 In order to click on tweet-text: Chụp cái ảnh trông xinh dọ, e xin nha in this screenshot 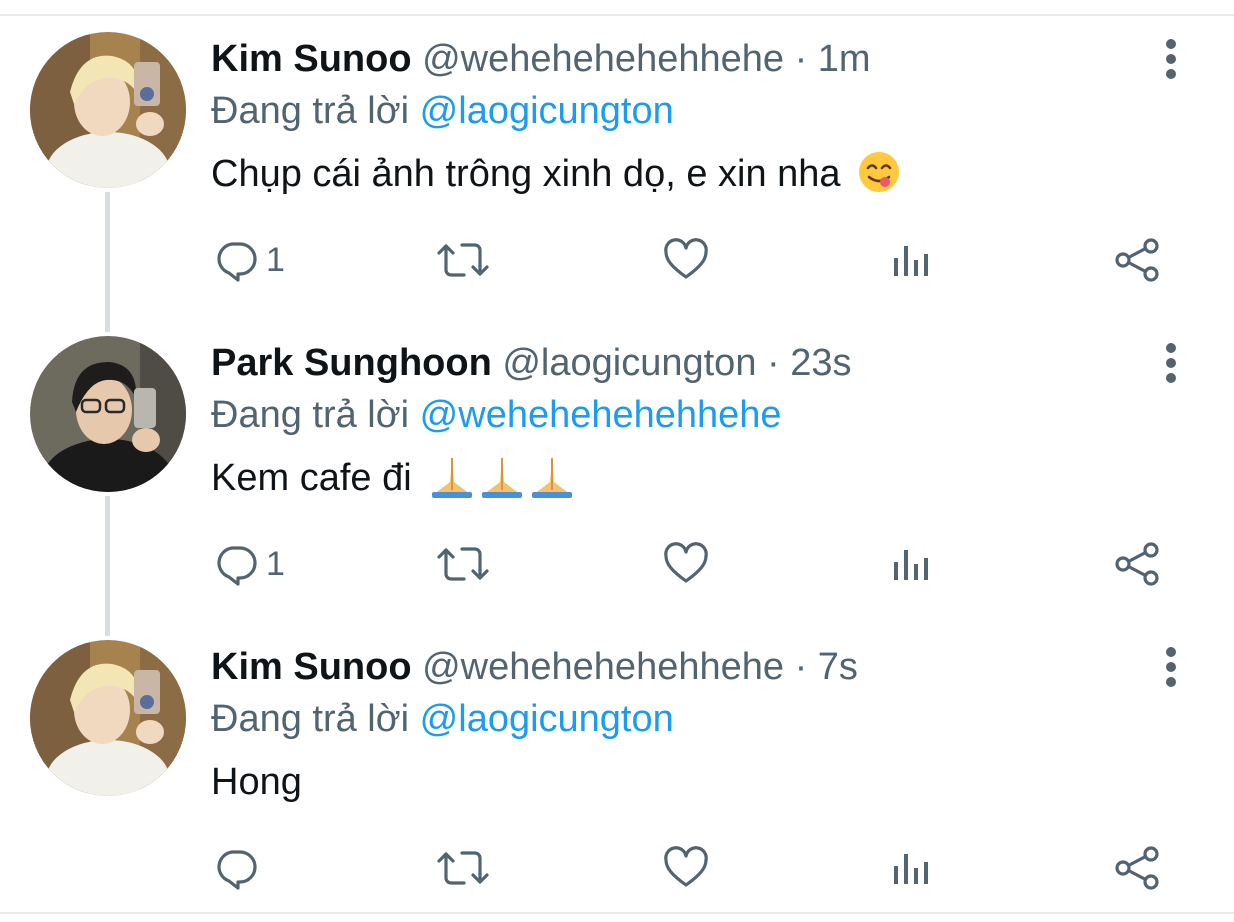, I will do `click(556, 178)`.